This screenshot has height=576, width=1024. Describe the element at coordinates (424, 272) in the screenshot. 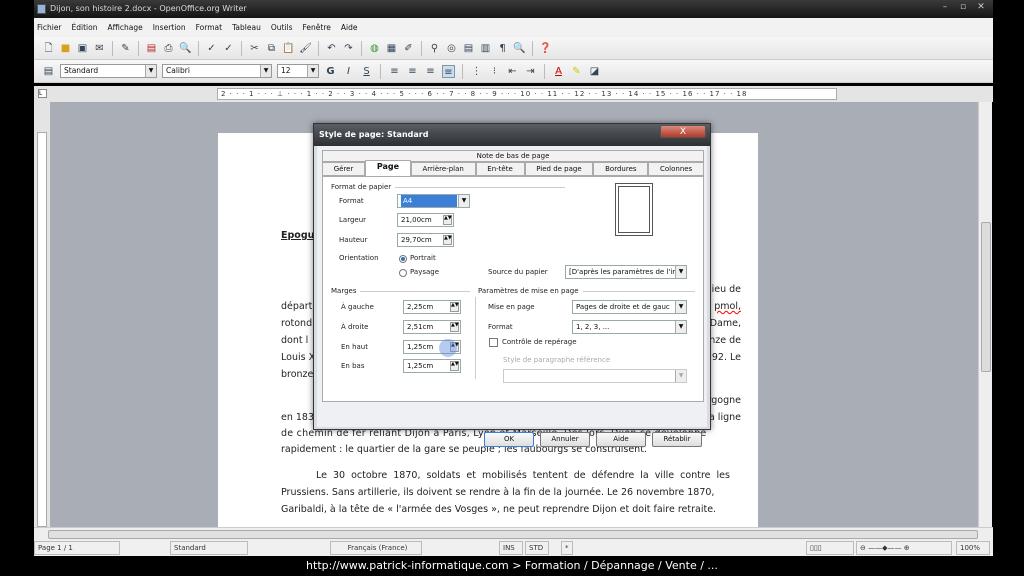

I see `landscape-label: Paysage` at that location.